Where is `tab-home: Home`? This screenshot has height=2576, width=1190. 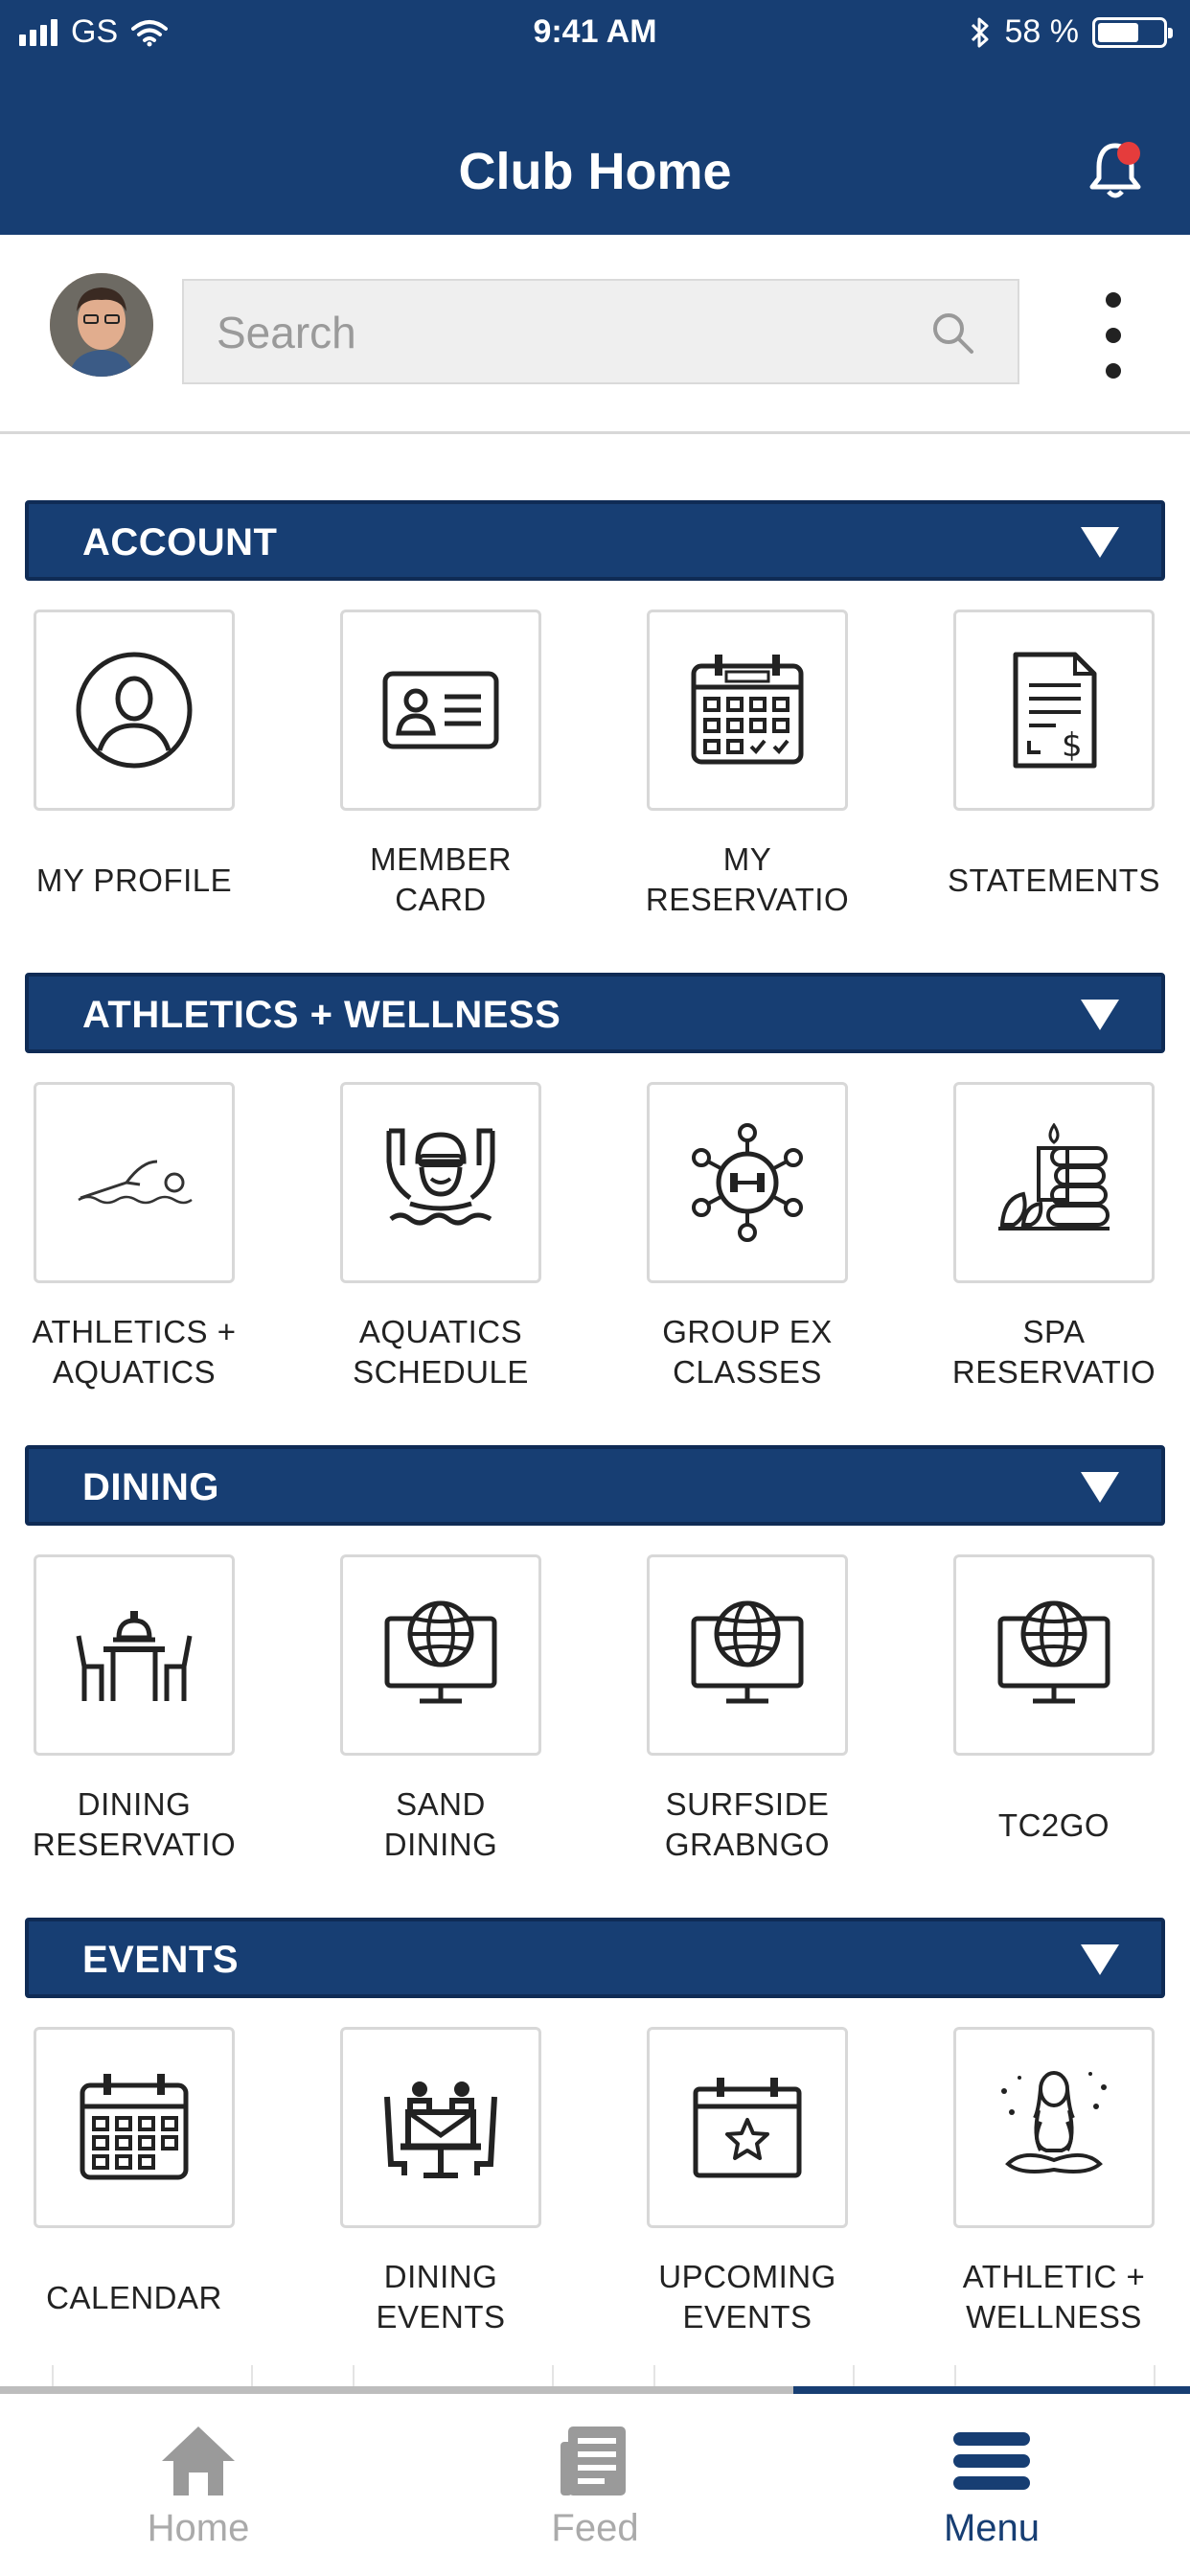 tab-home: Home is located at coordinates (199, 2485).